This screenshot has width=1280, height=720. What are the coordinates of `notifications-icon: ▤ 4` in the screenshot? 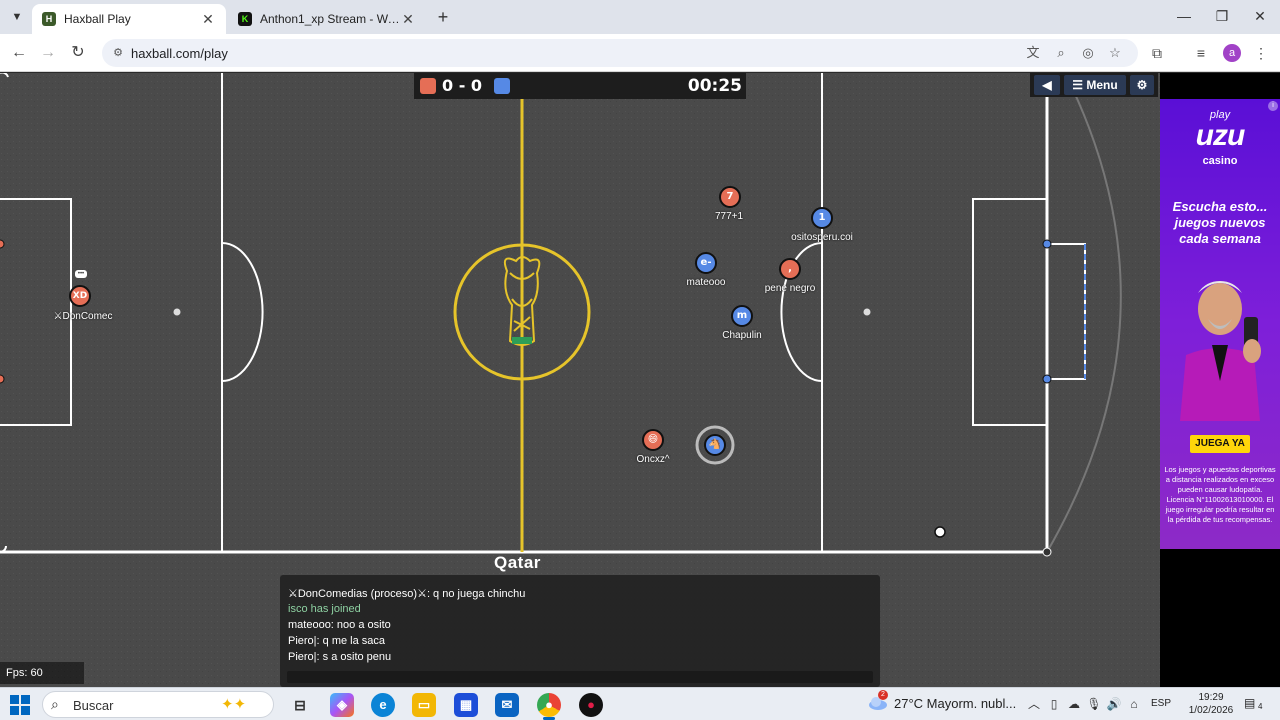 It's located at (1256, 705).